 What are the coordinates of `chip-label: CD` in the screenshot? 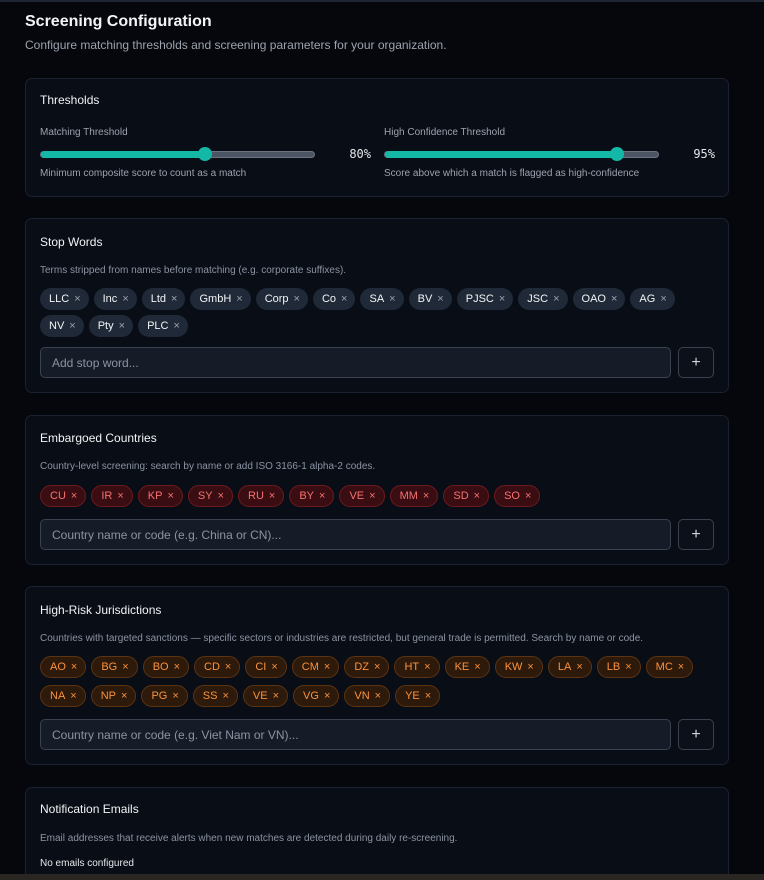 It's located at (212, 667).